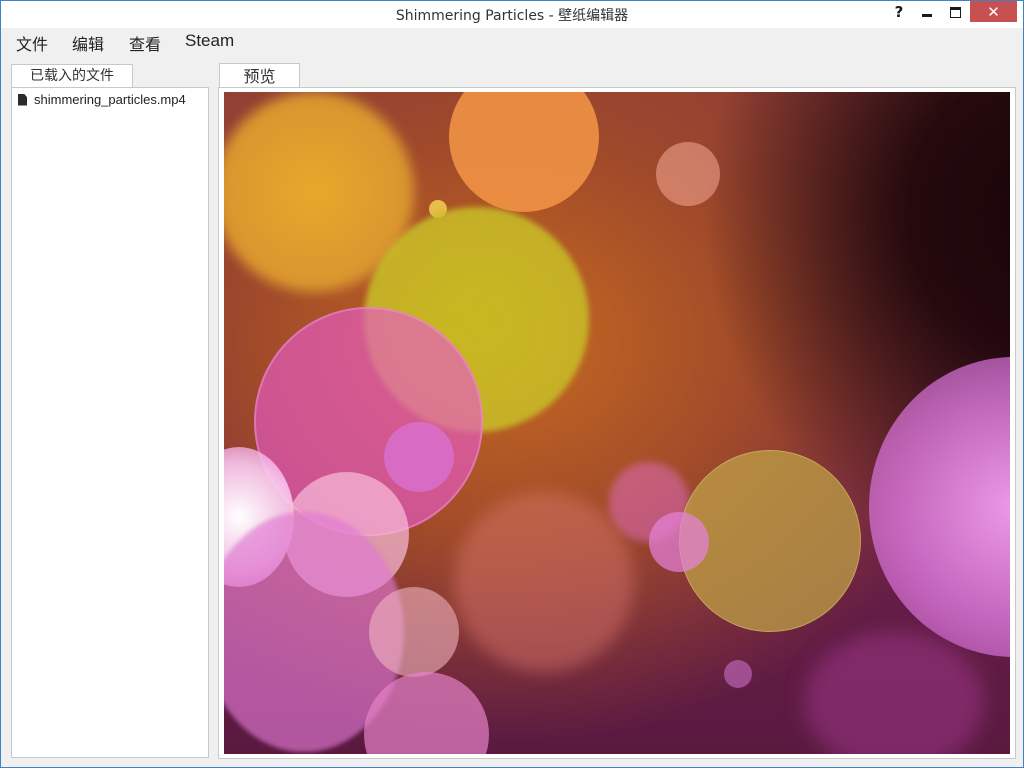  Describe the element at coordinates (32, 43) in the screenshot. I see `menu-file: 文件` at that location.